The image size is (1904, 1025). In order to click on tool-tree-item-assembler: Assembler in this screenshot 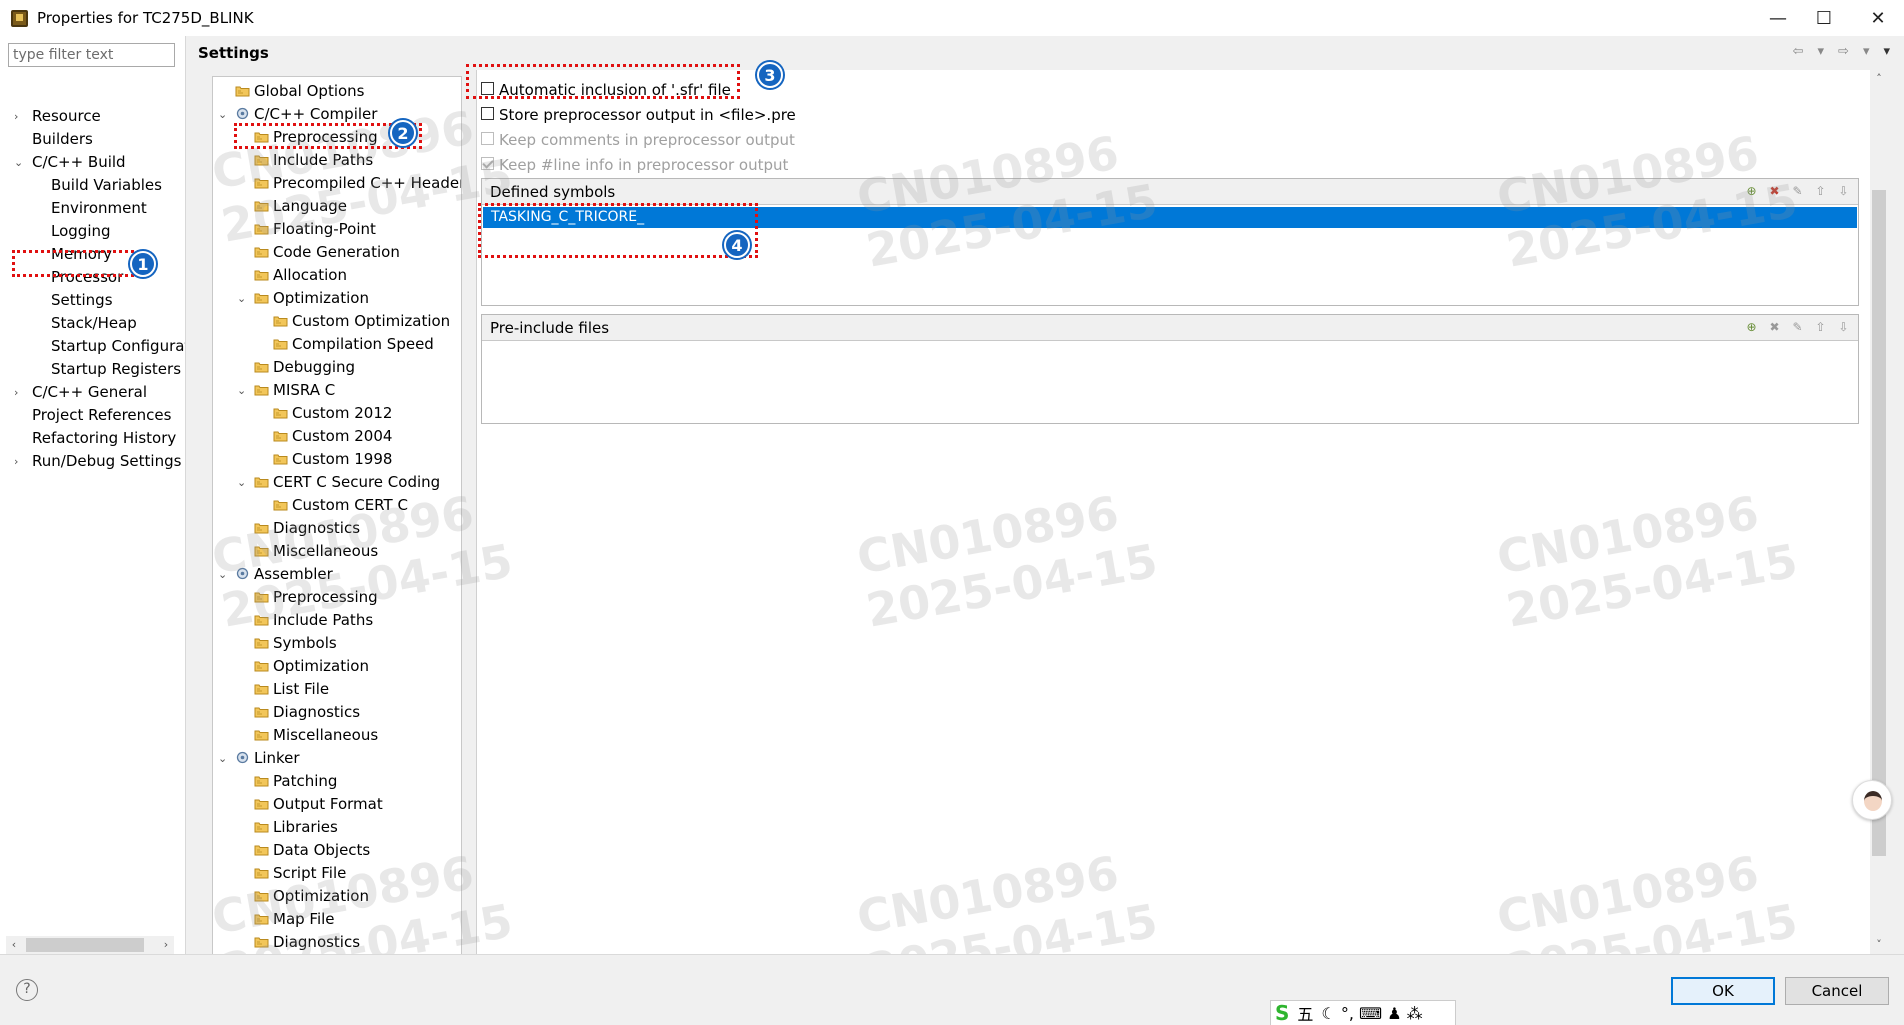, I will do `click(284, 574)`.